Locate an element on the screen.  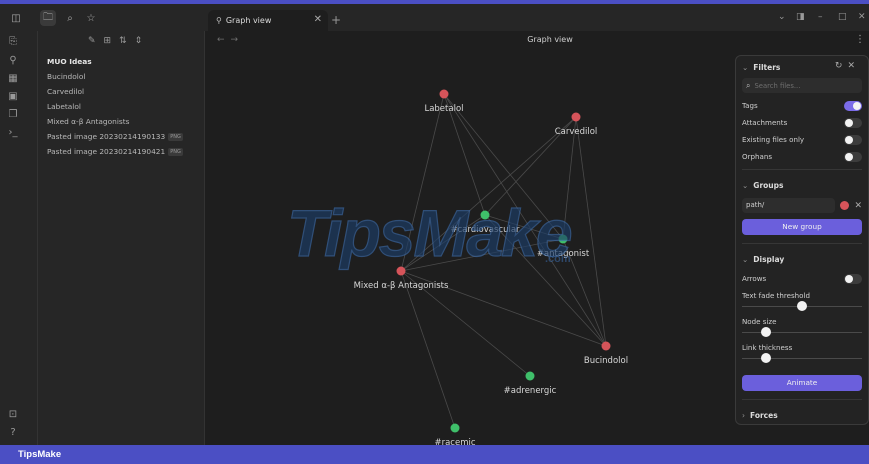
node-size-slider is located at coordinates (802, 332).